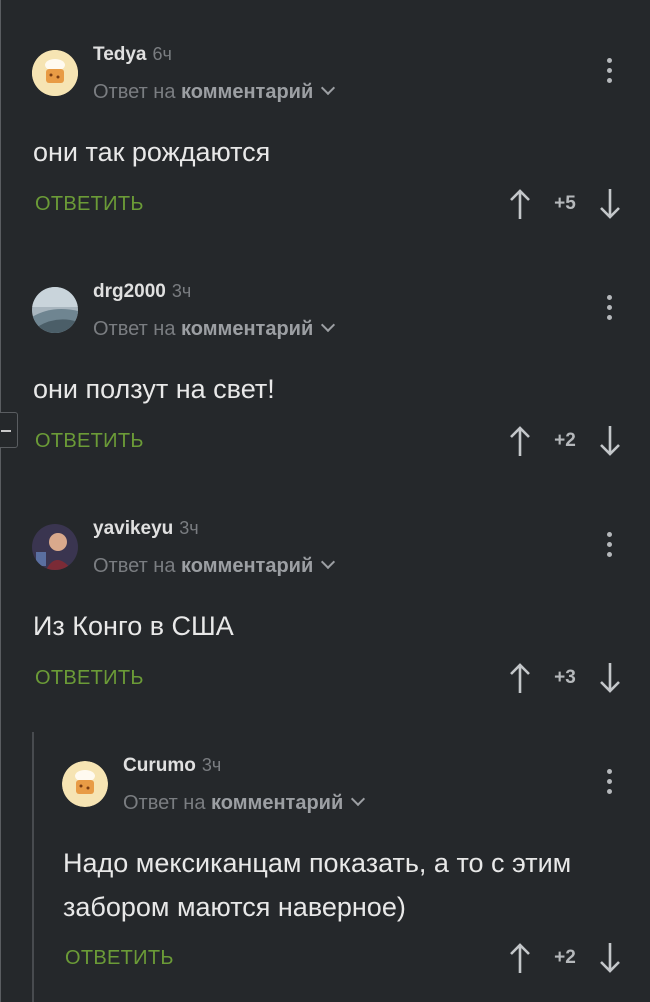 The height and width of the screenshot is (1002, 650). Describe the element at coordinates (565, 203) in the screenshot. I see `vote-score: +5` at that location.